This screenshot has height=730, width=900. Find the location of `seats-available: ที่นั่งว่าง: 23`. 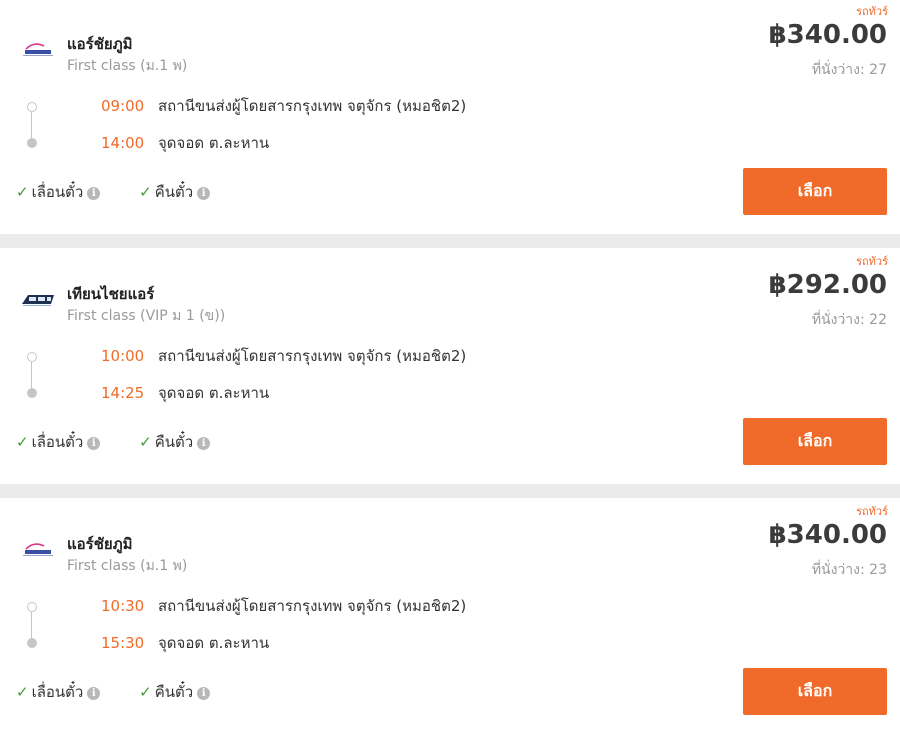

seats-available: ที่นั่งว่าง: 23 is located at coordinates (849, 570).